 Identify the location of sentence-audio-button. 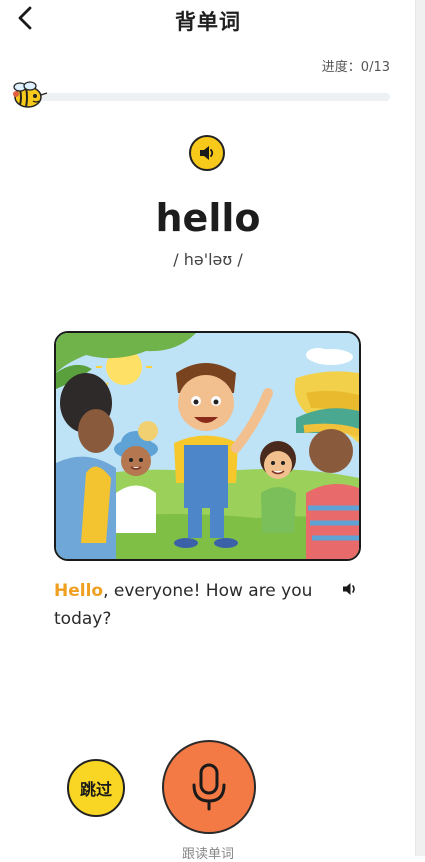
(350, 589).